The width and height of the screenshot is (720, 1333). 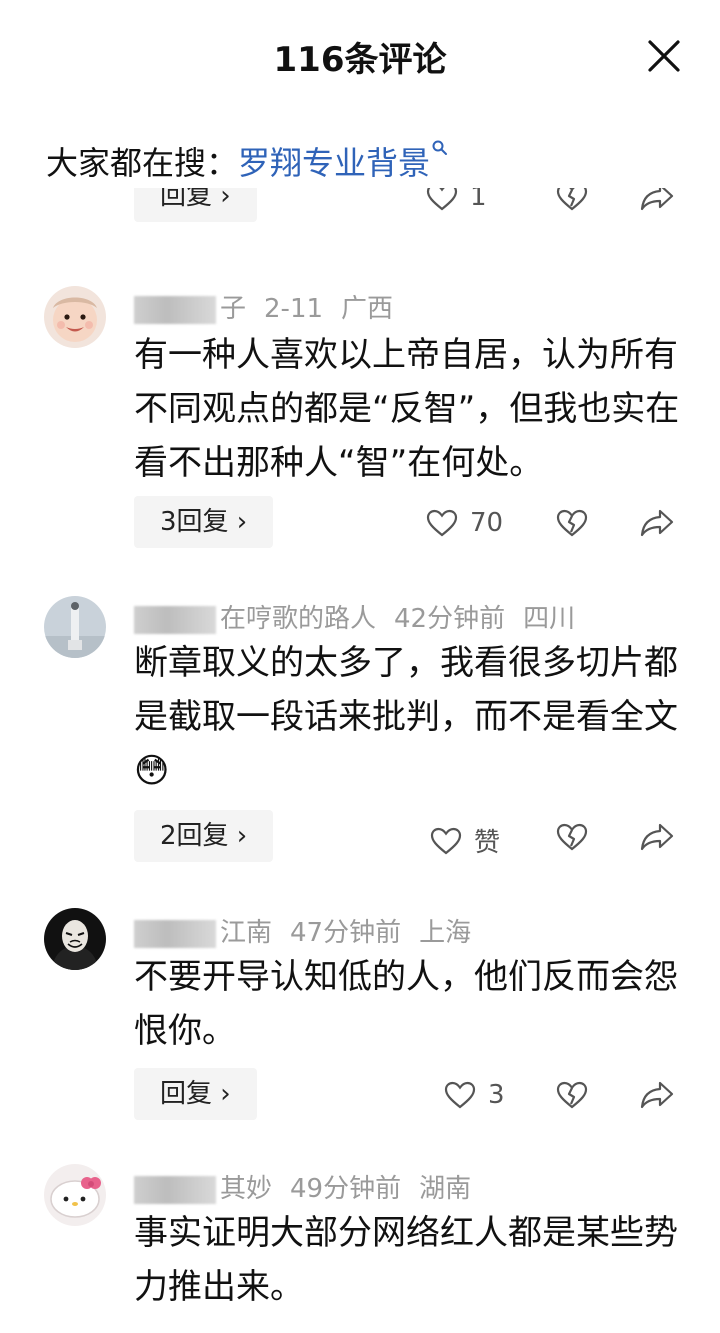 I want to click on like-button: 3, so click(x=474, y=1095).